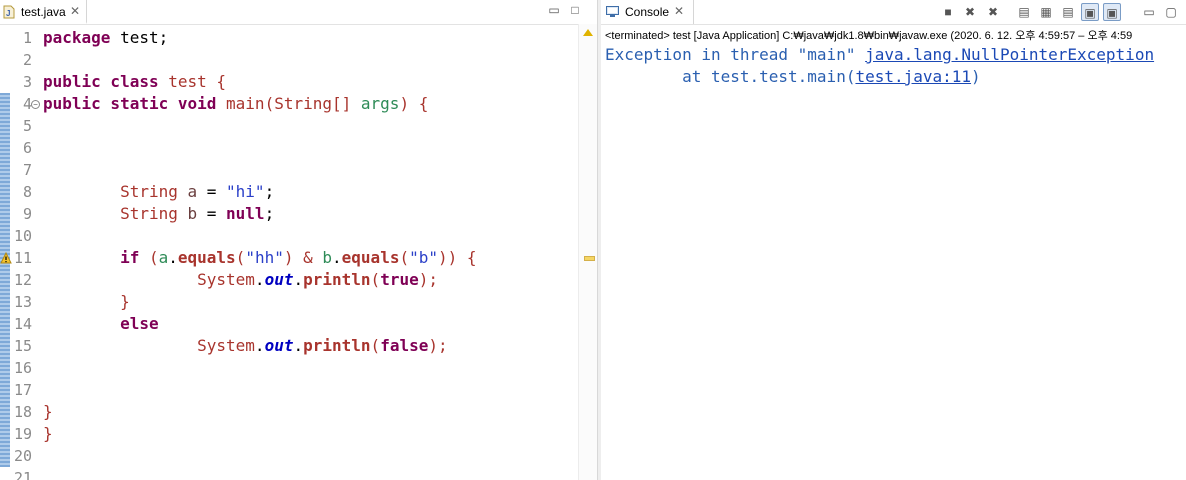 The width and height of the screenshot is (1186, 480). I want to click on class-name: test, so click(187, 81).